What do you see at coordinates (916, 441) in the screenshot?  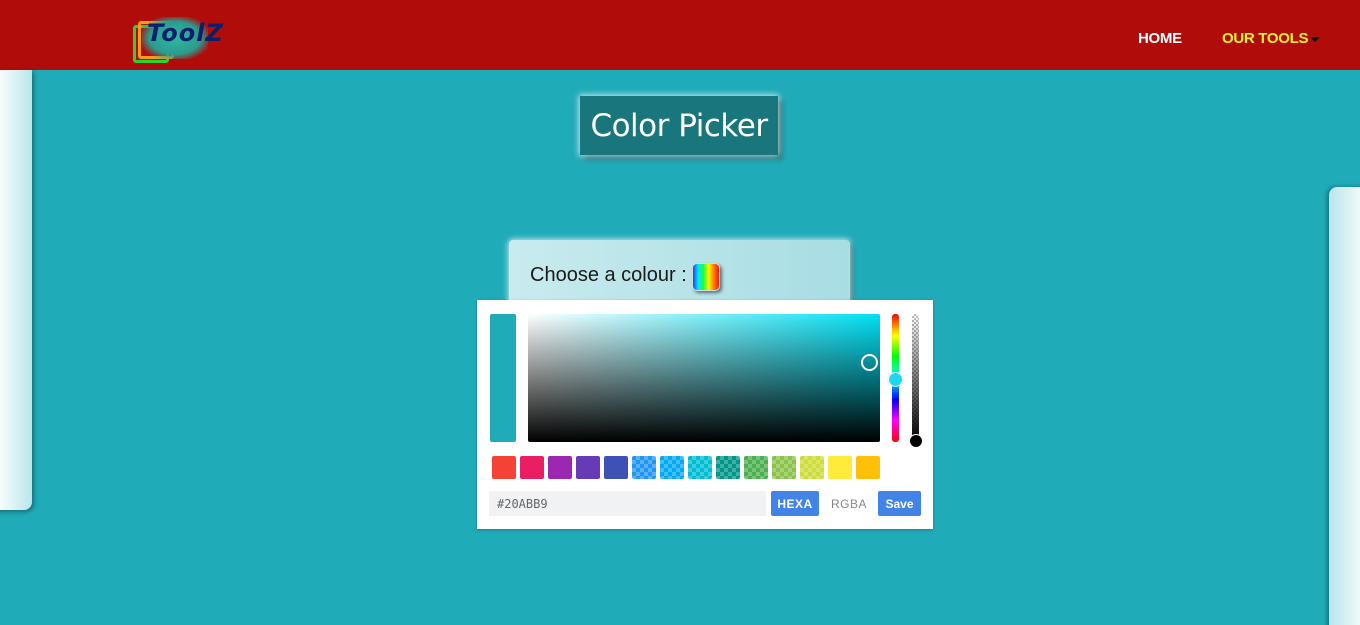 I see `opacity-slider-handle` at bounding box center [916, 441].